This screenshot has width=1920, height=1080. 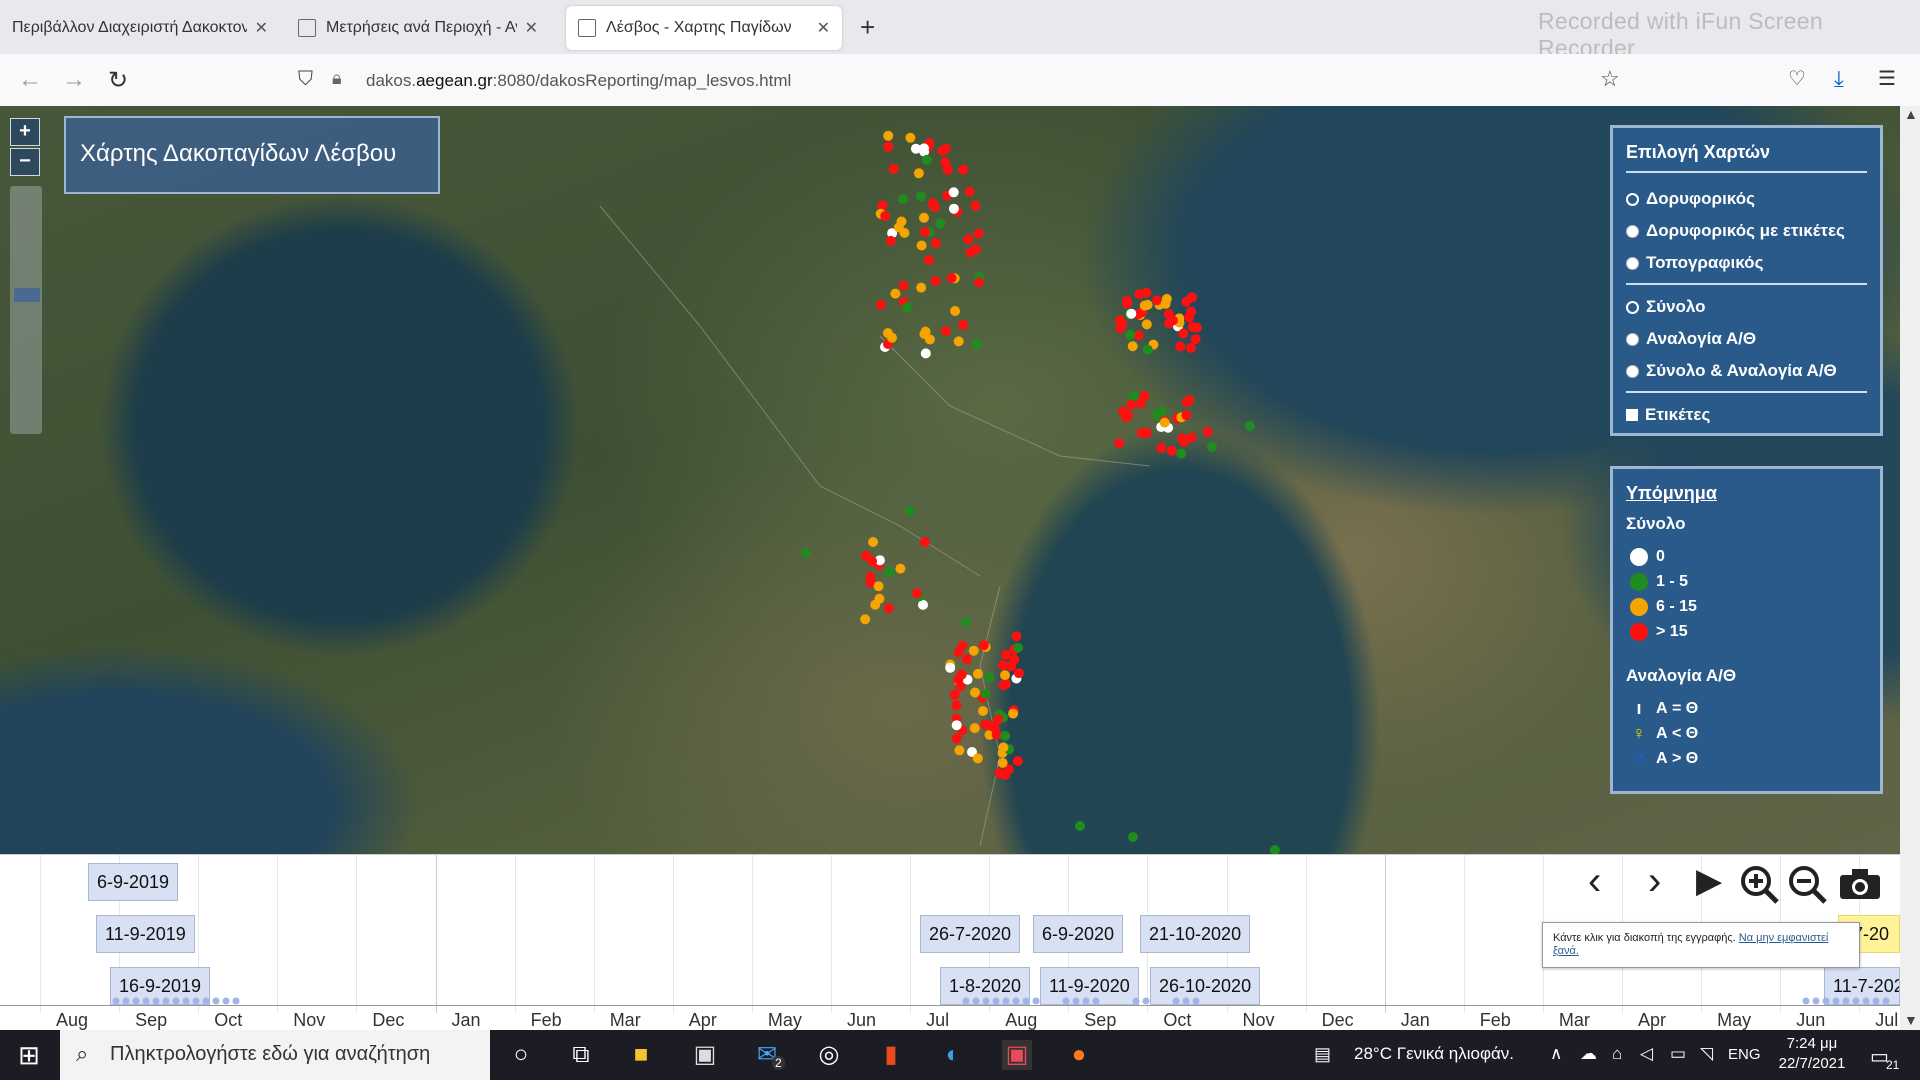 I want to click on download-icon: ⤓, so click(x=1839, y=79).